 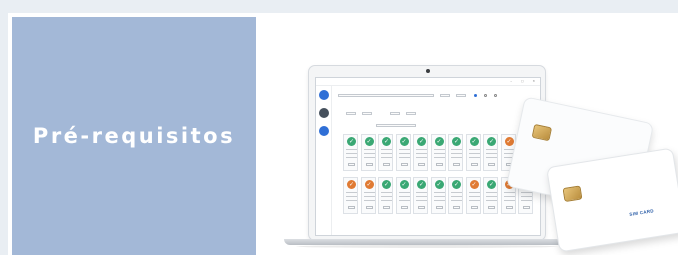 What do you see at coordinates (428, 71) in the screenshot?
I see `laptop-camera-icon` at bounding box center [428, 71].